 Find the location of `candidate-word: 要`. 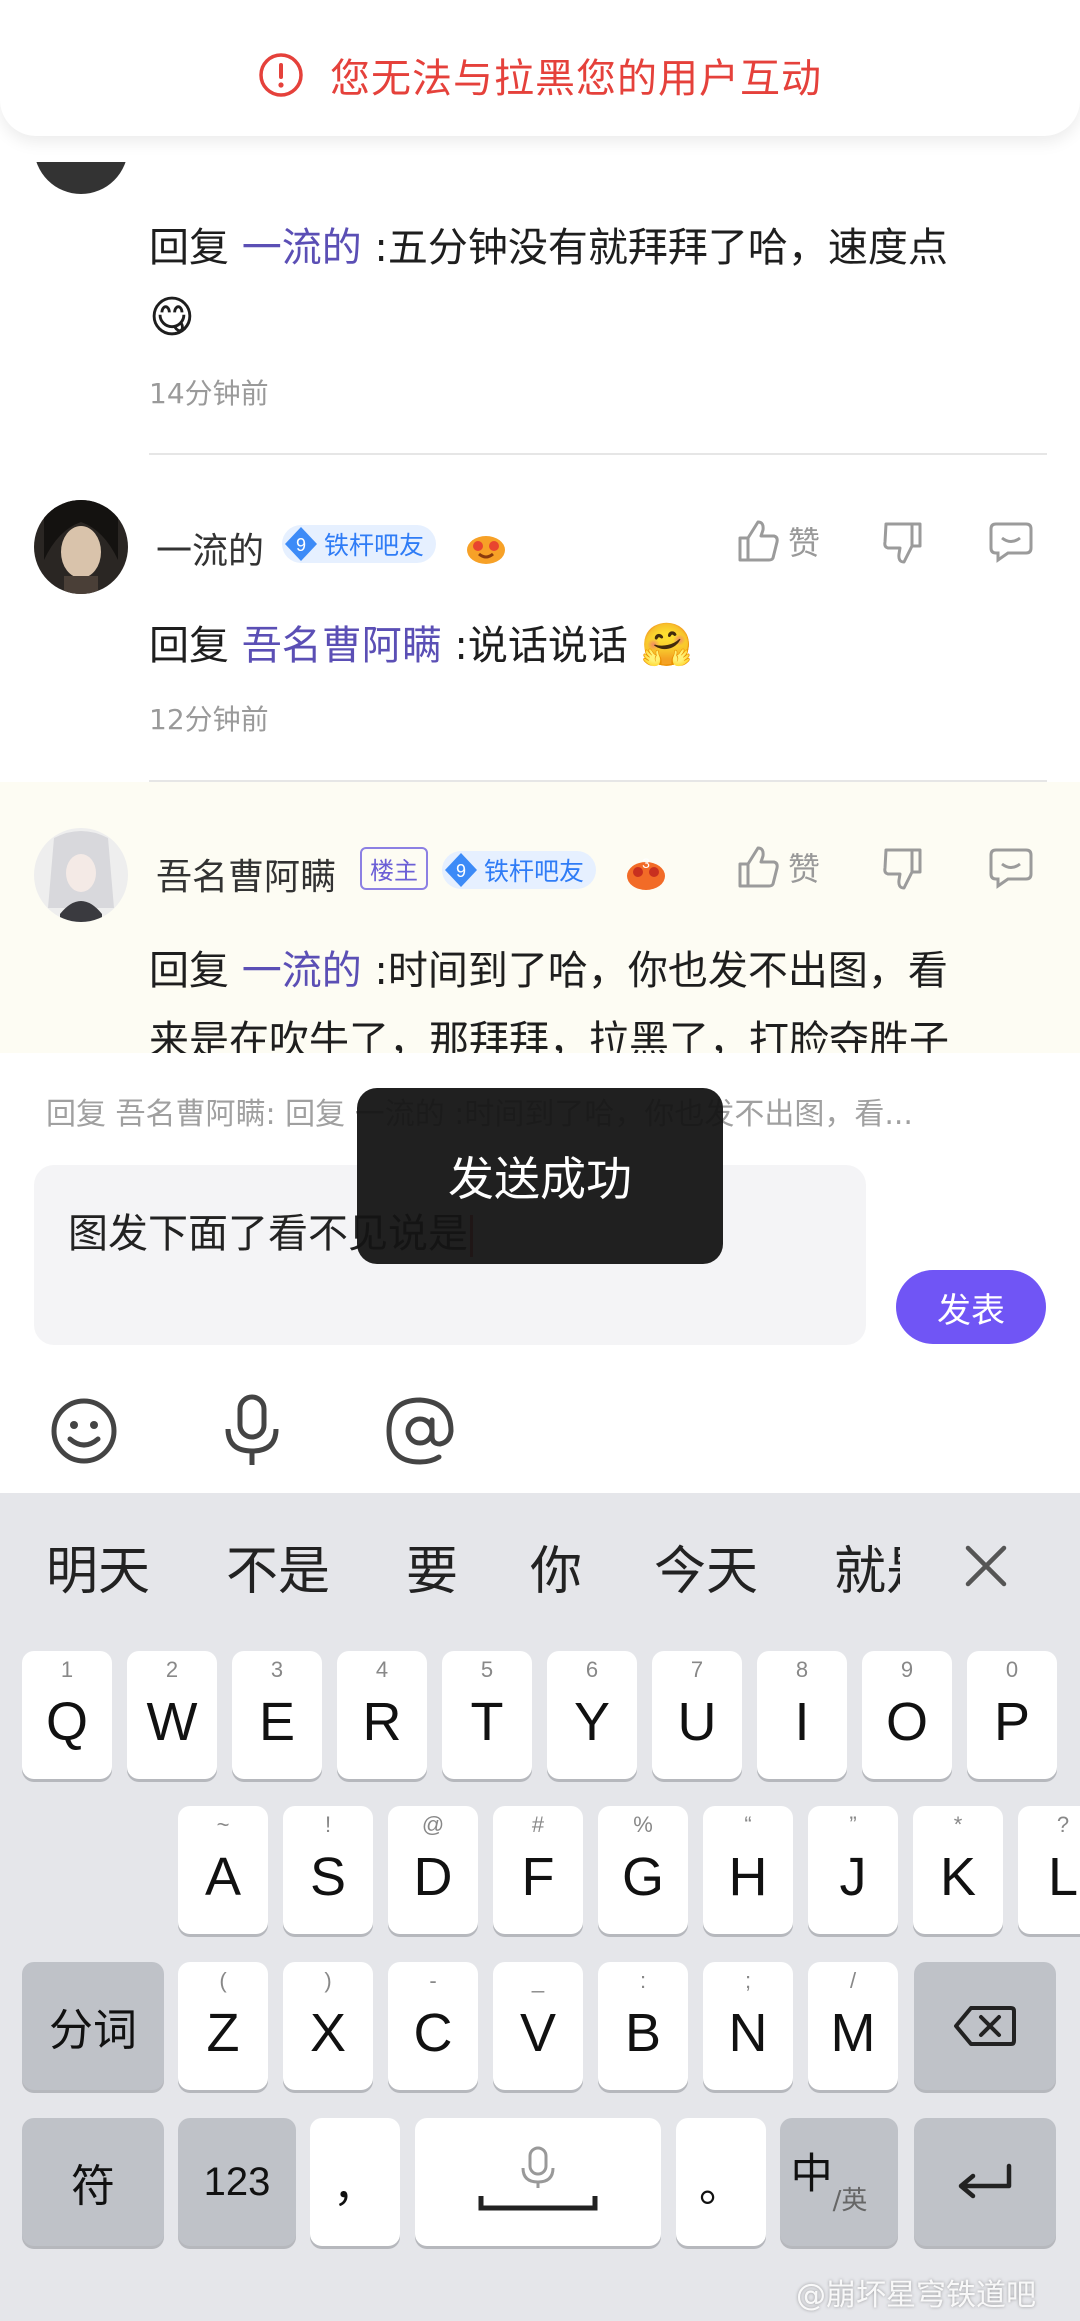

candidate-word: 要 is located at coordinates (432, 1566).